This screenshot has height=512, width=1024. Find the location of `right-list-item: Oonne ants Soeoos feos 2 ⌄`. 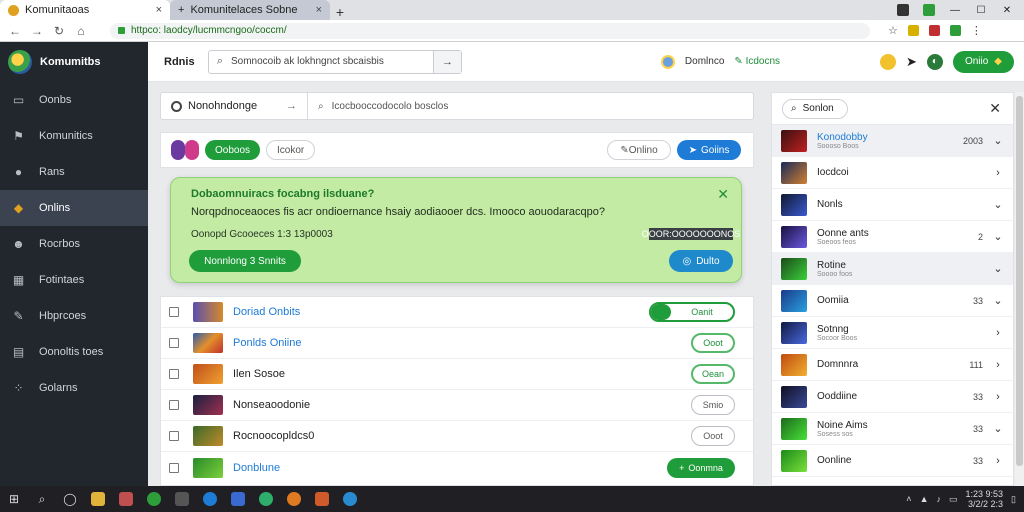

right-list-item: Oonne ants Soeoos feos 2 ⌄ is located at coordinates (892, 237).